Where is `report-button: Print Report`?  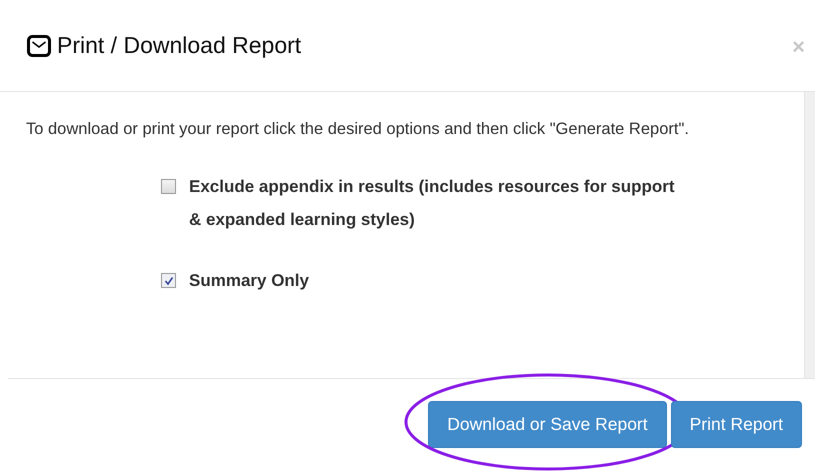
report-button: Print Report is located at coordinates (736, 424).